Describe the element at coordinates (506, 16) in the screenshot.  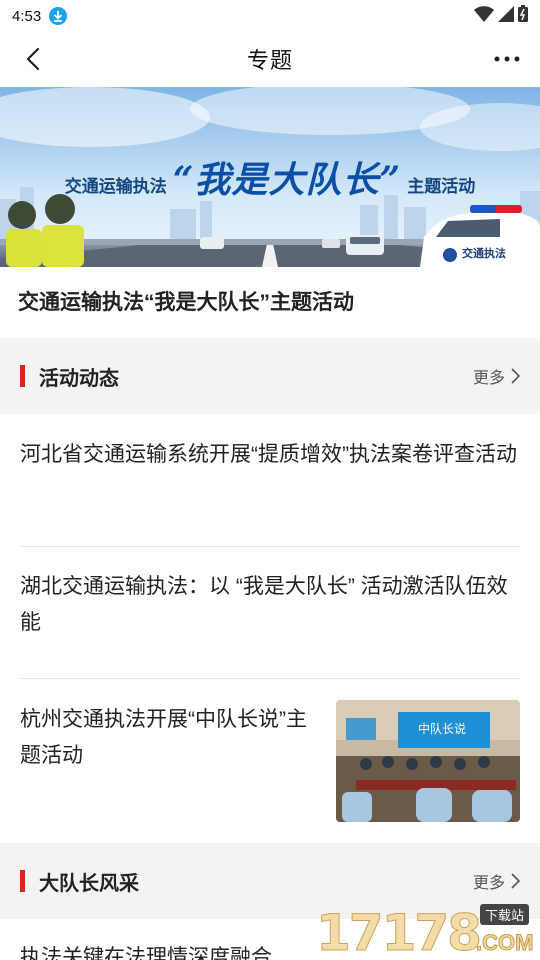
I see `signal-icon` at that location.